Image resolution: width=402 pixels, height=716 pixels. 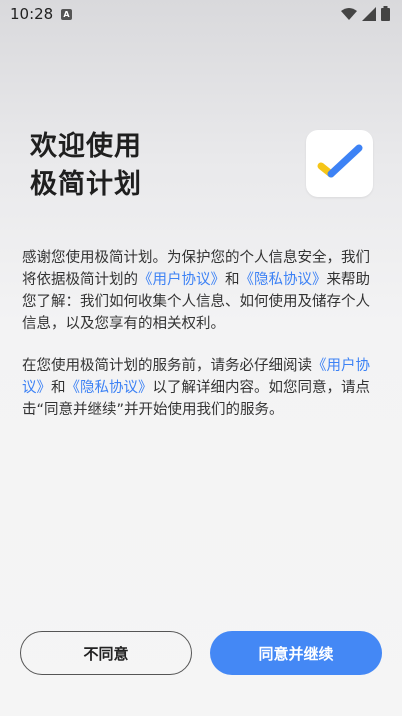 I want to click on agree-continue-button: 同意并继续, so click(x=296, y=653).